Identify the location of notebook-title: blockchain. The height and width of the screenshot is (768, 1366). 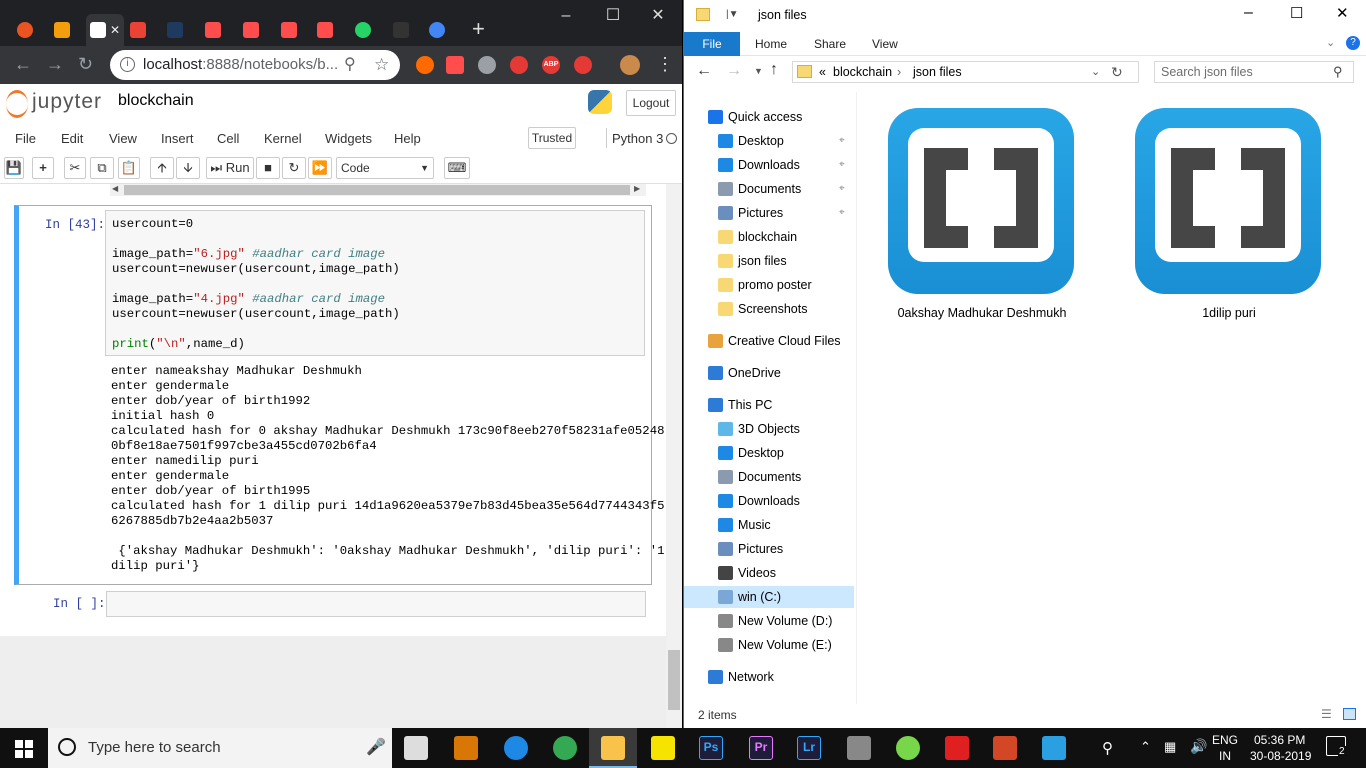
(156, 101).